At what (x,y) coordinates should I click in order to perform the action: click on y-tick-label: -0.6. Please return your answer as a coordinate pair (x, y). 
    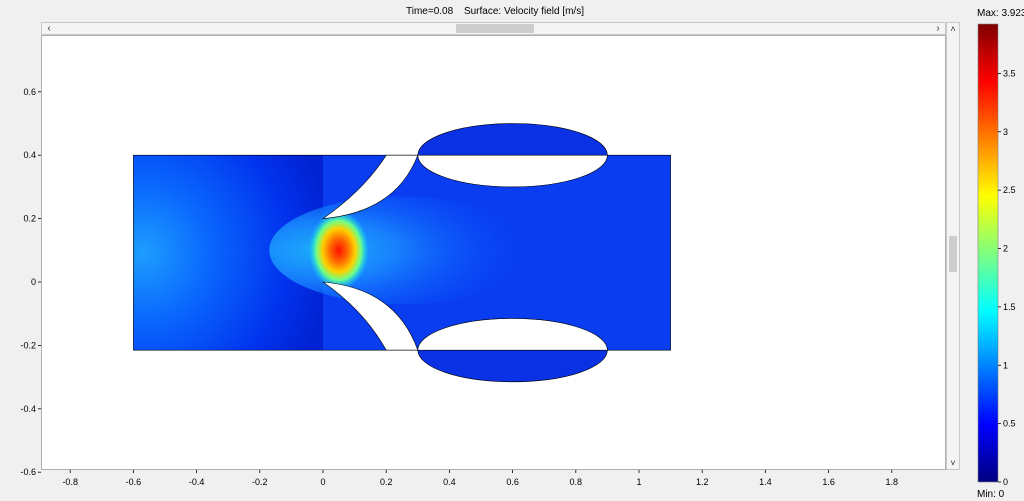
    Looking at the image, I should click on (28, 472).